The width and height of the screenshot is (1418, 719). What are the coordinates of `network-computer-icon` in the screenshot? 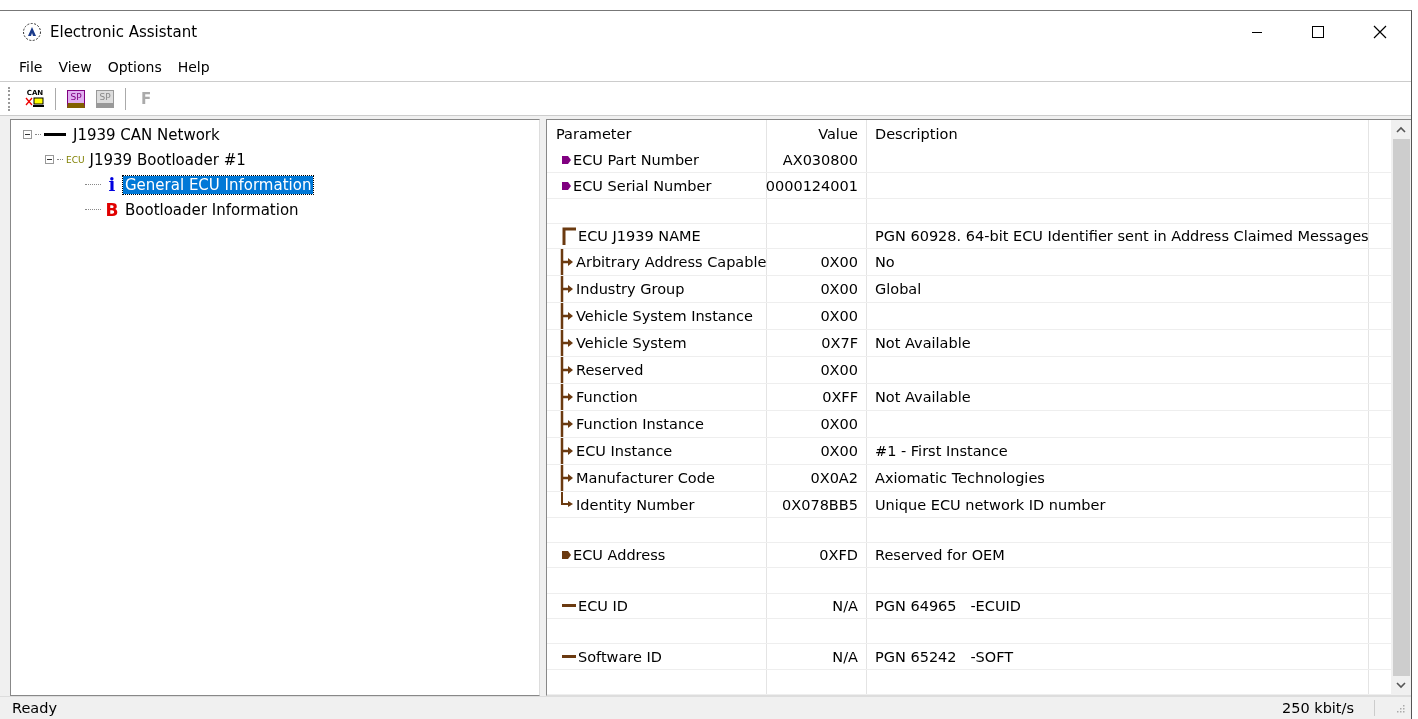 It's located at (35, 102).